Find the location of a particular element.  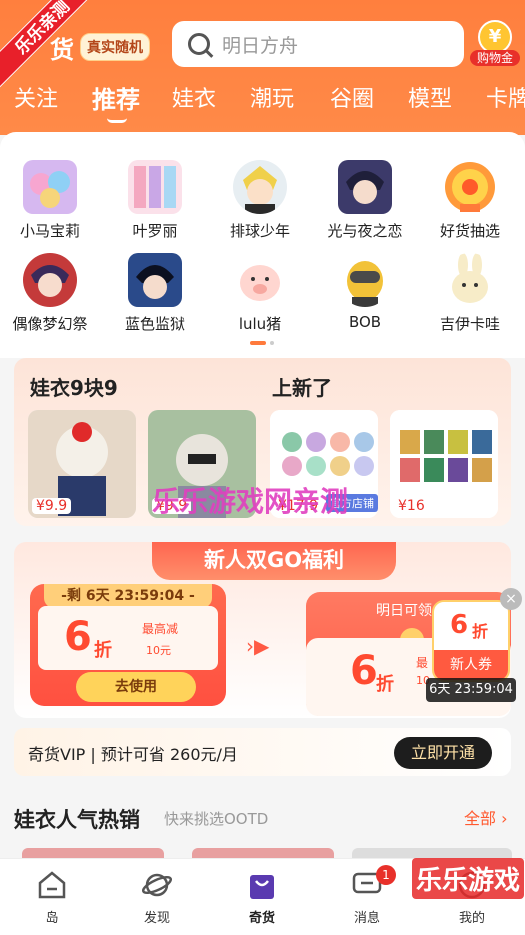

category-label: 好货抽选 is located at coordinates (469, 231).